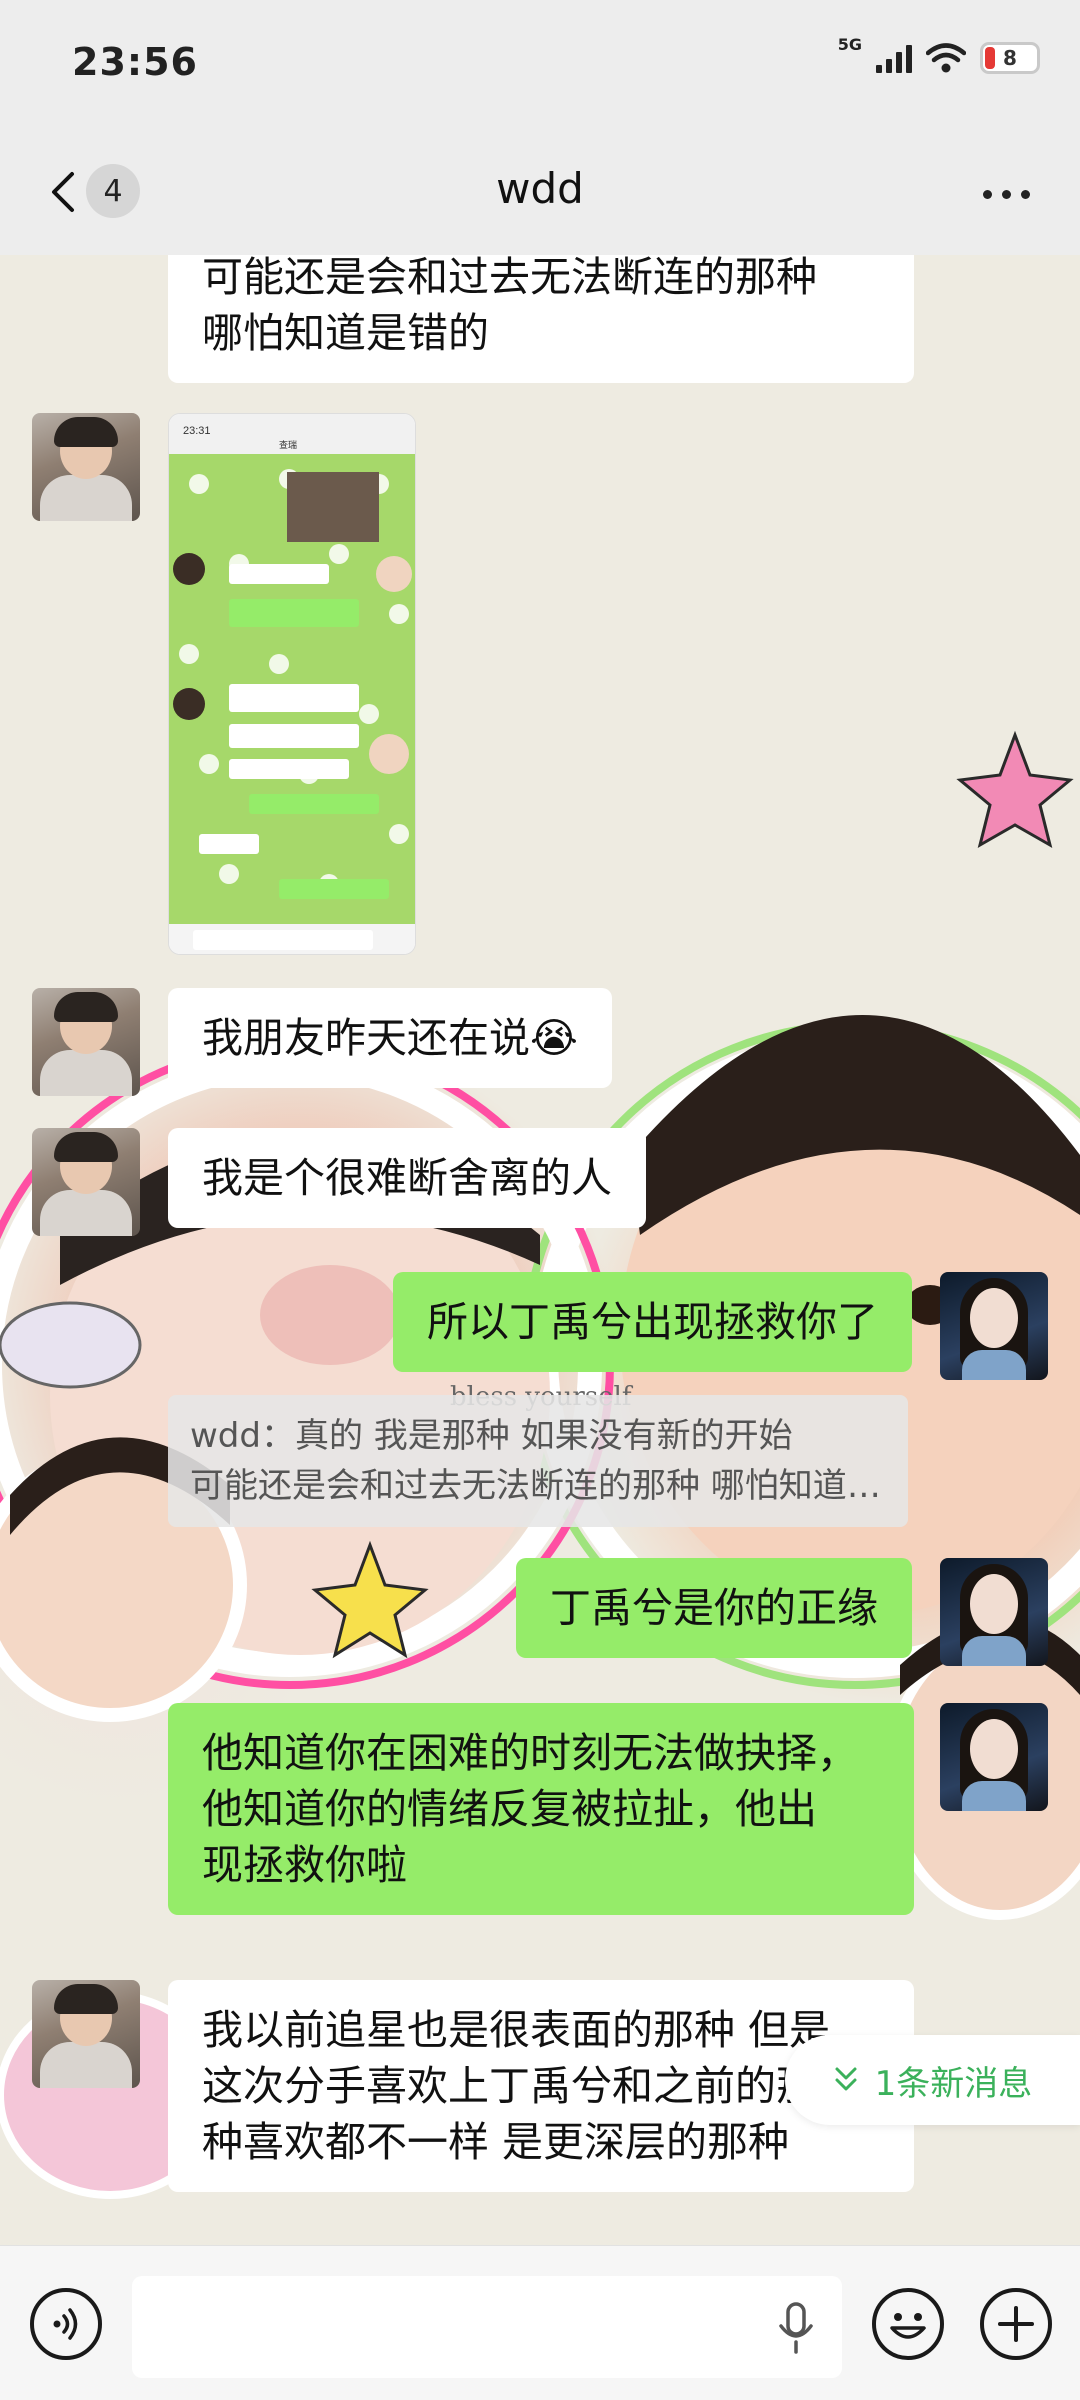  I want to click on shared-screenshot-image: 23:31 查瑞, so click(292, 684).